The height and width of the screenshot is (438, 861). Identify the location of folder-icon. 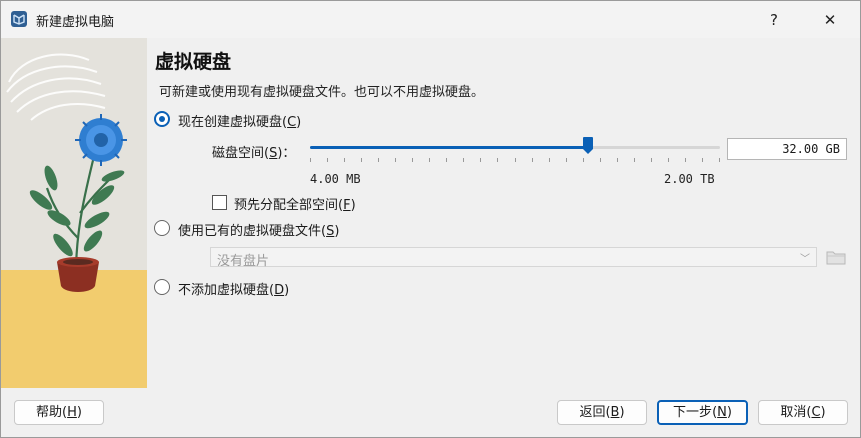
(836, 258).